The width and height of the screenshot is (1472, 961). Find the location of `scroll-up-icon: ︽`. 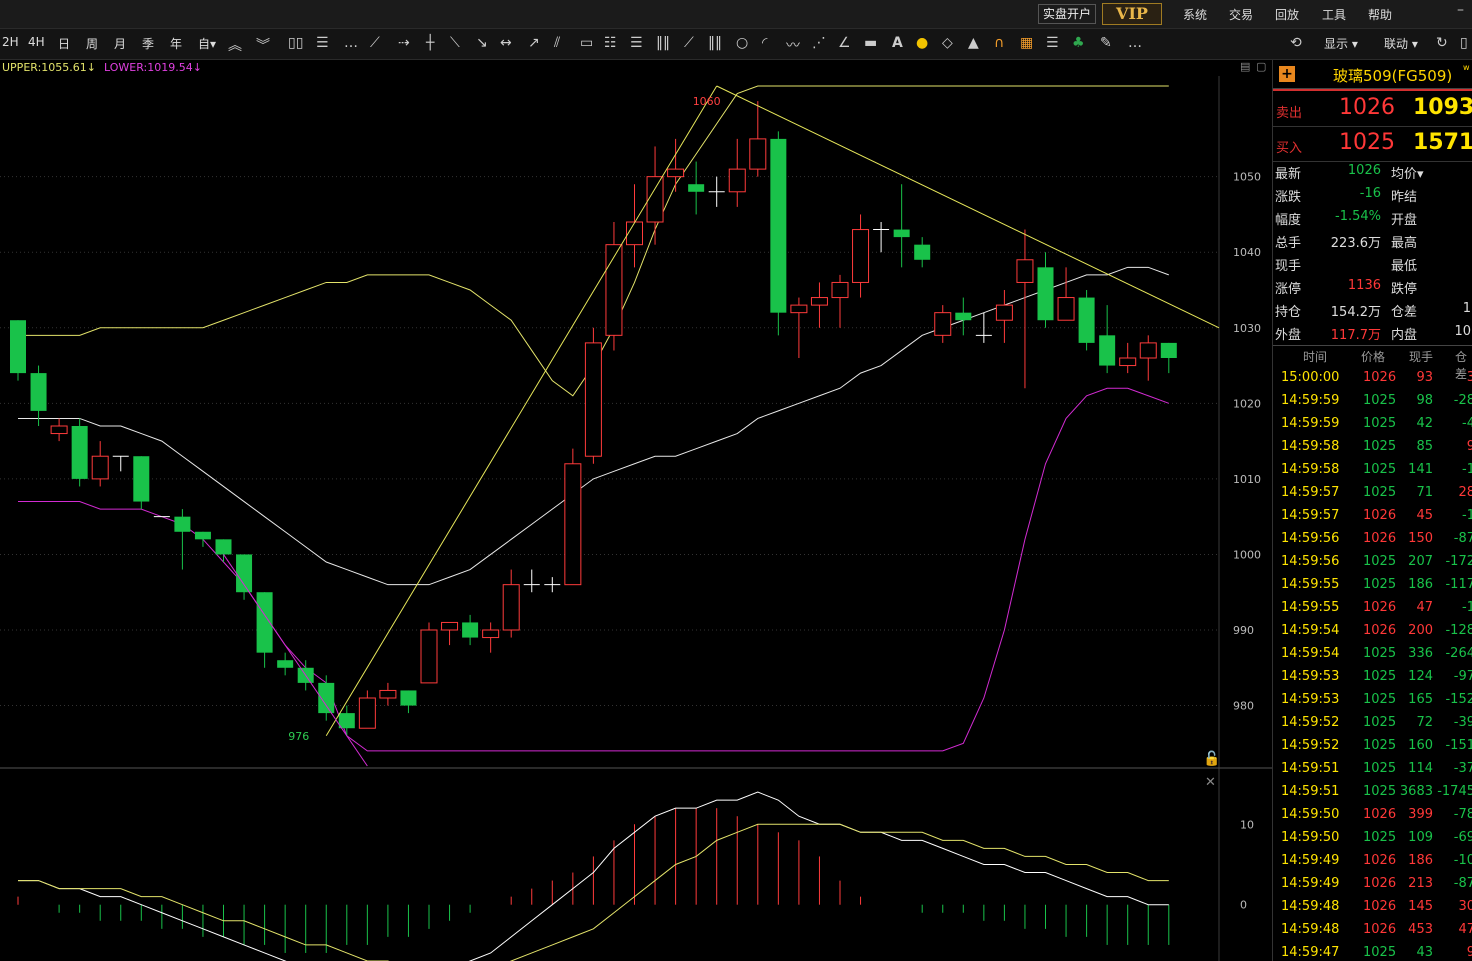

scroll-up-icon: ︽ is located at coordinates (235, 45).